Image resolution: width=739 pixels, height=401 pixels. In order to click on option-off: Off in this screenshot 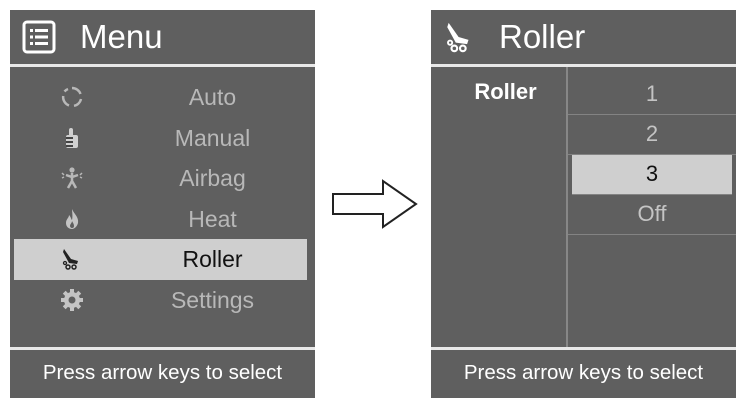, I will do `click(652, 215)`.